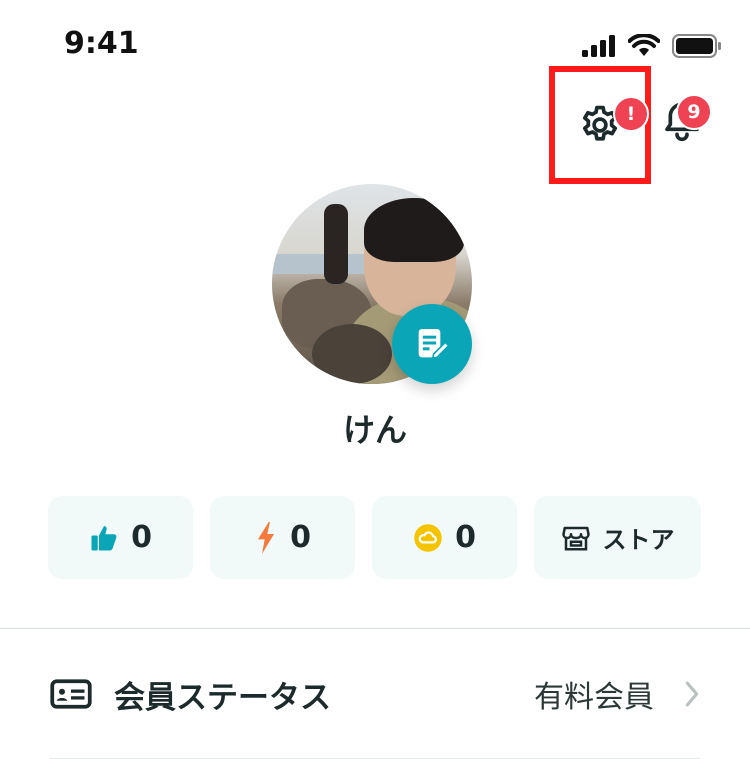 The height and width of the screenshot is (759, 750). Describe the element at coordinates (104, 537) in the screenshot. I see `thumbs-up-icon` at that location.